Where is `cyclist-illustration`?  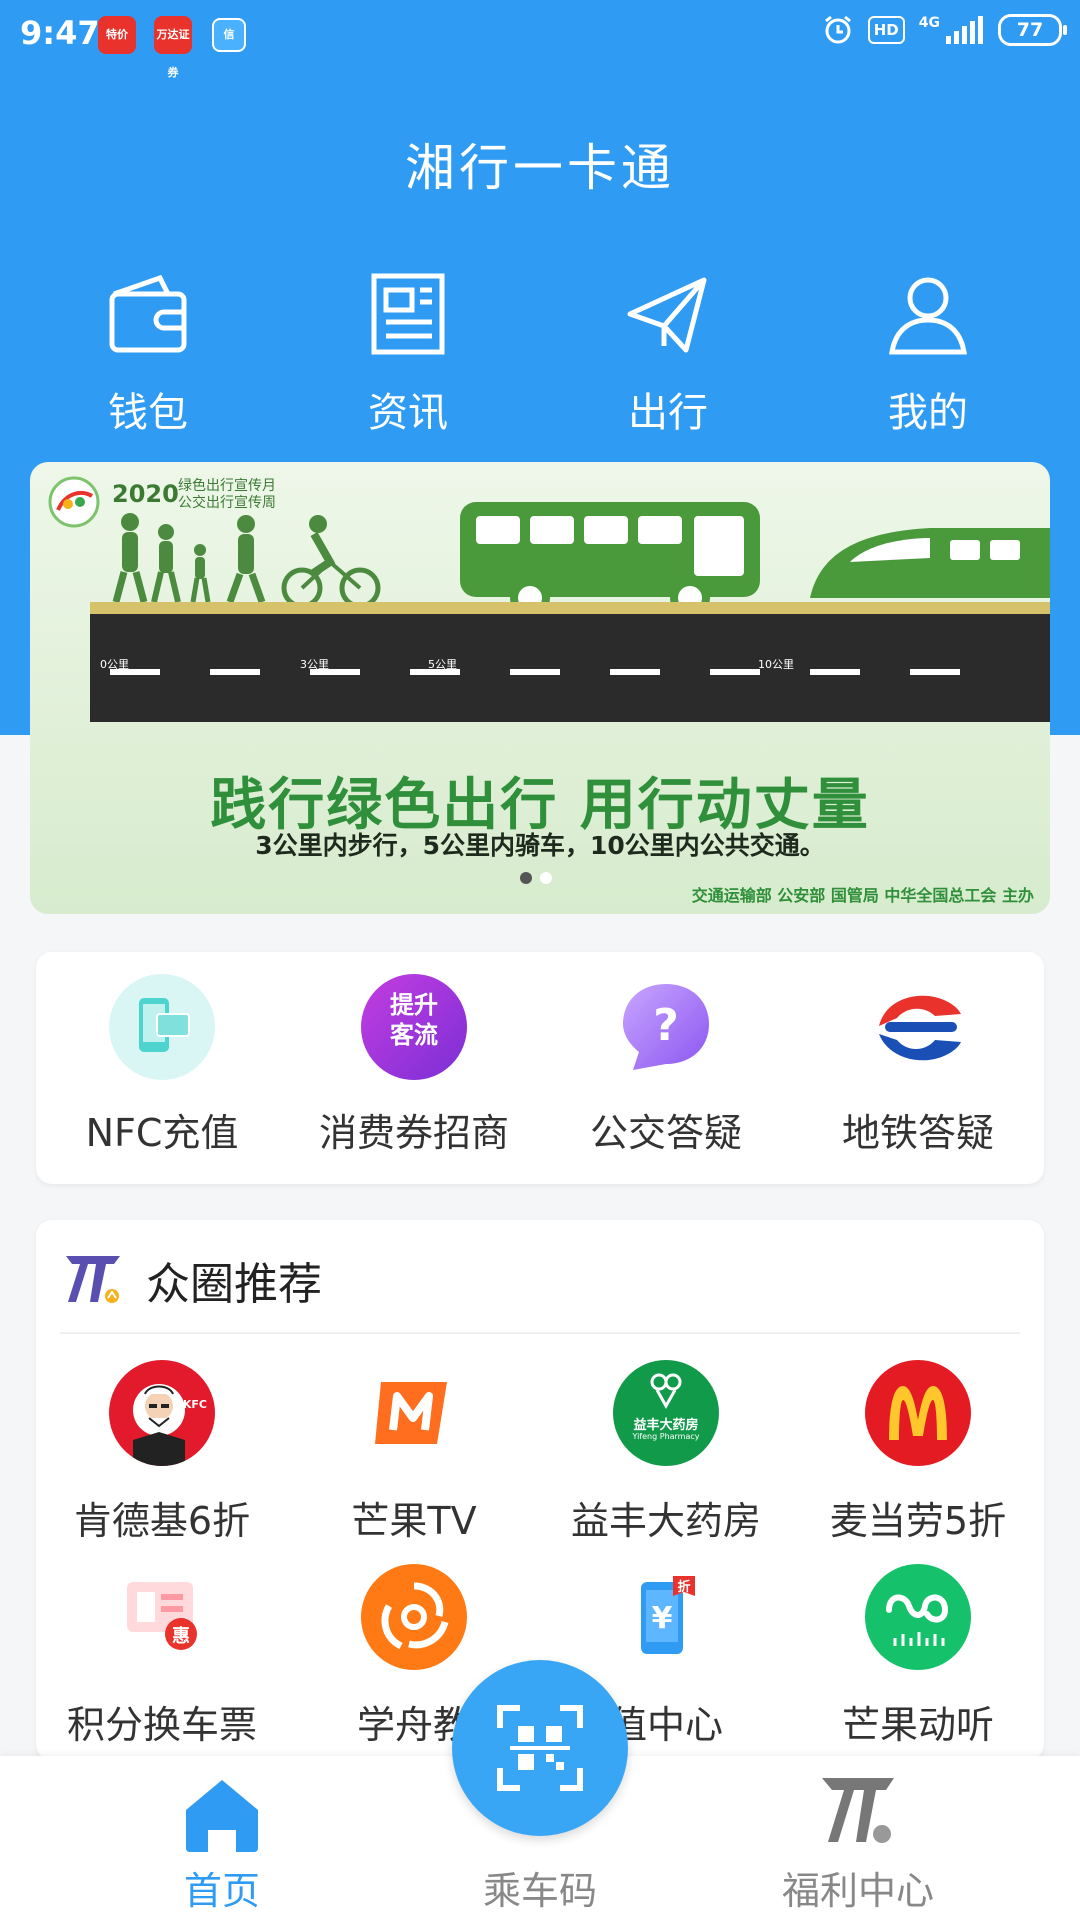
cyclist-illustration is located at coordinates (331, 562).